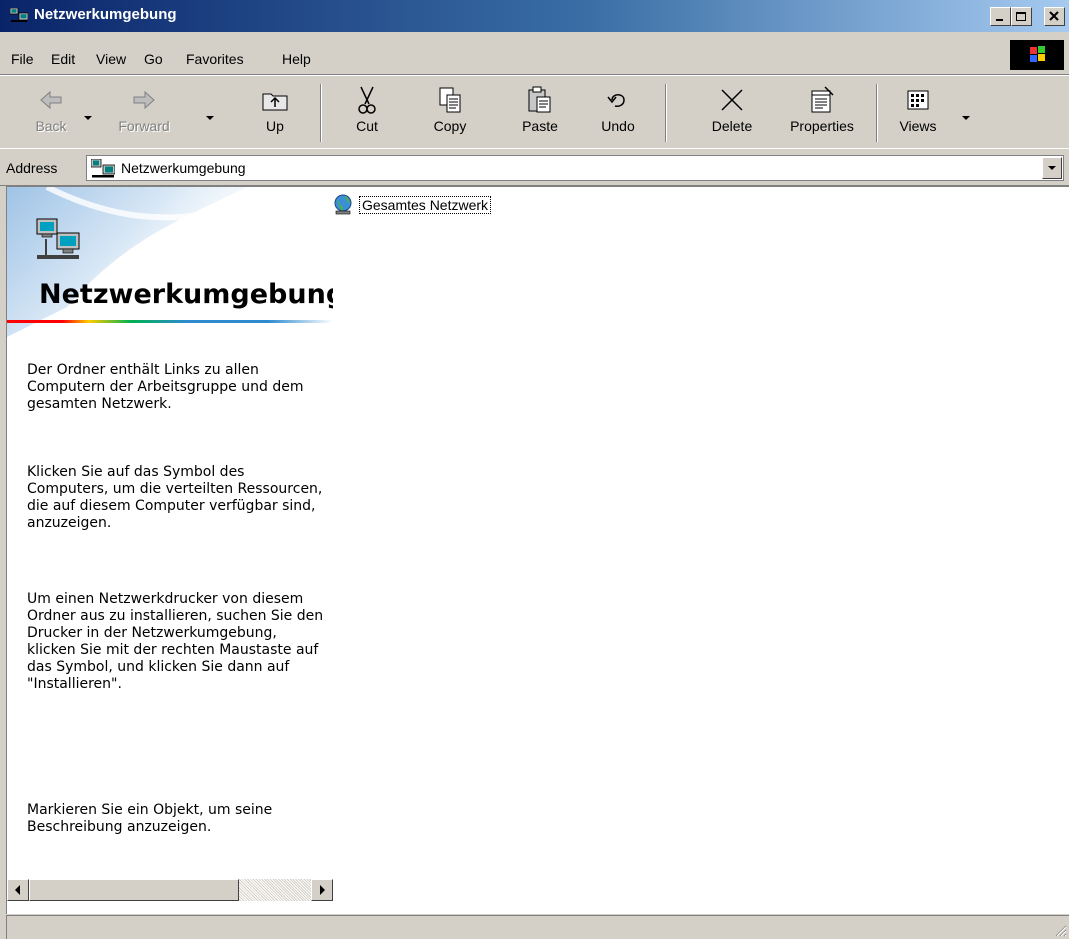 This screenshot has width=1069, height=939. I want to click on menu-file: File, so click(22, 59).